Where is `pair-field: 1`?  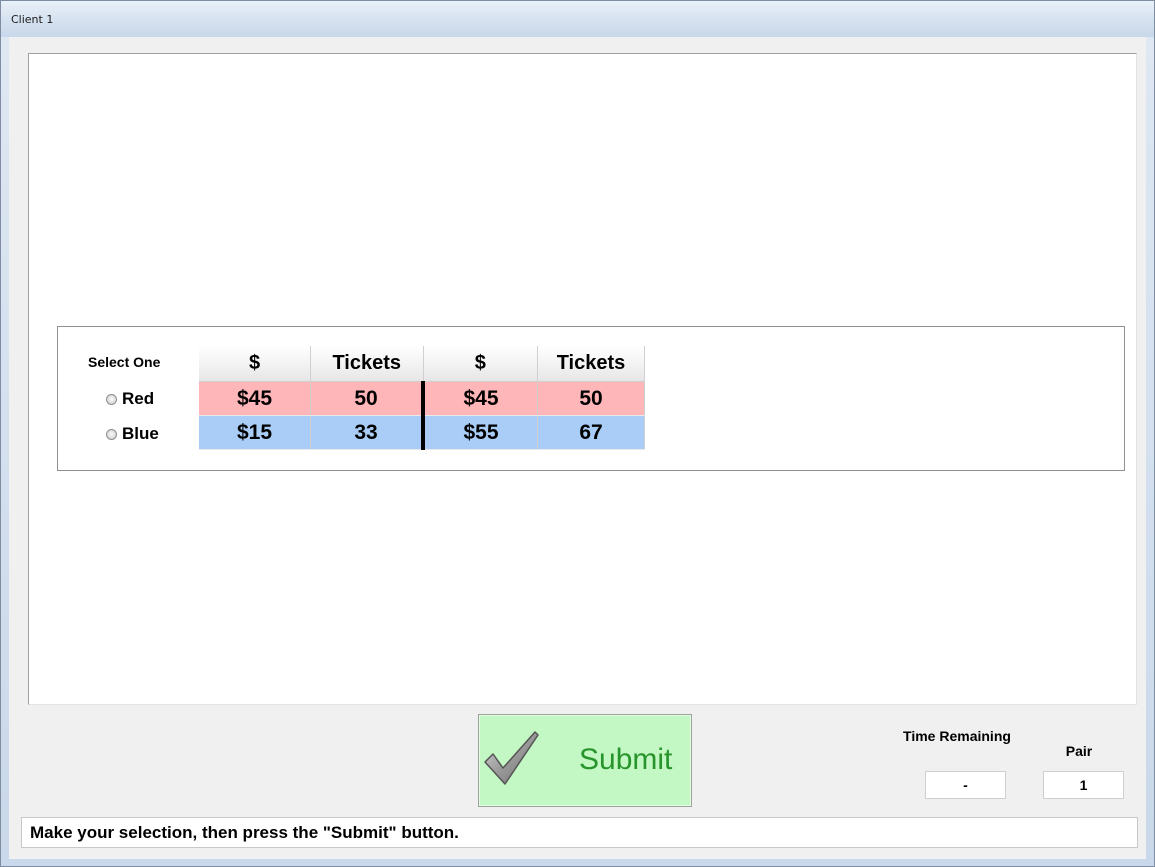 pair-field: 1 is located at coordinates (1083, 785).